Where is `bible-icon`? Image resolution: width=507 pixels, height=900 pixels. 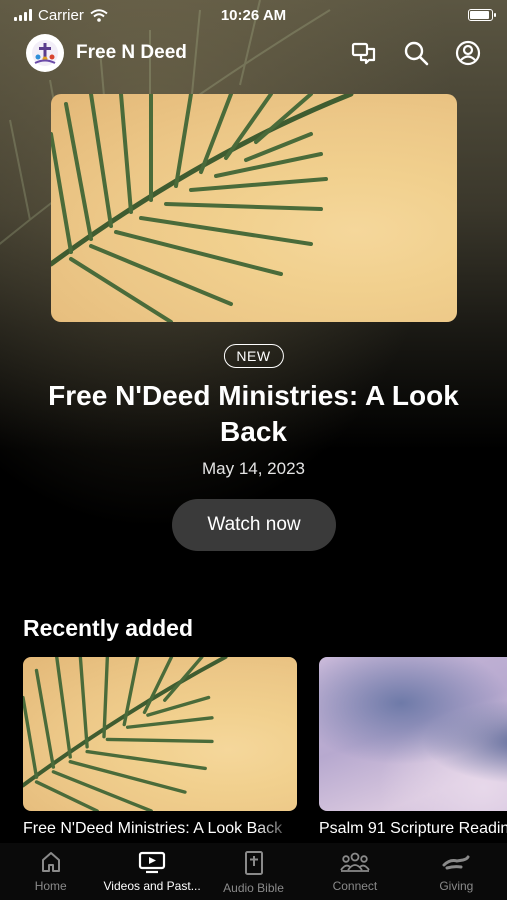 bible-icon is located at coordinates (253, 863).